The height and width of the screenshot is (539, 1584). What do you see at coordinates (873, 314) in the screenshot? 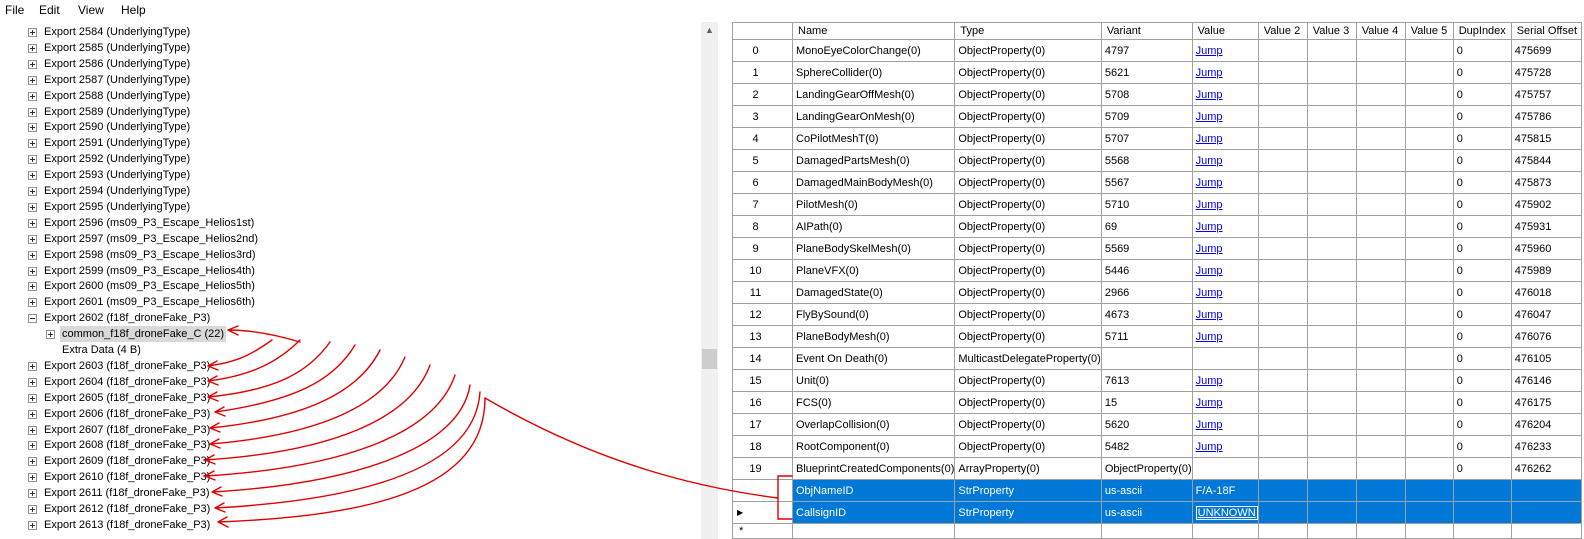
I see `cell-name: FlyBySound(0)` at bounding box center [873, 314].